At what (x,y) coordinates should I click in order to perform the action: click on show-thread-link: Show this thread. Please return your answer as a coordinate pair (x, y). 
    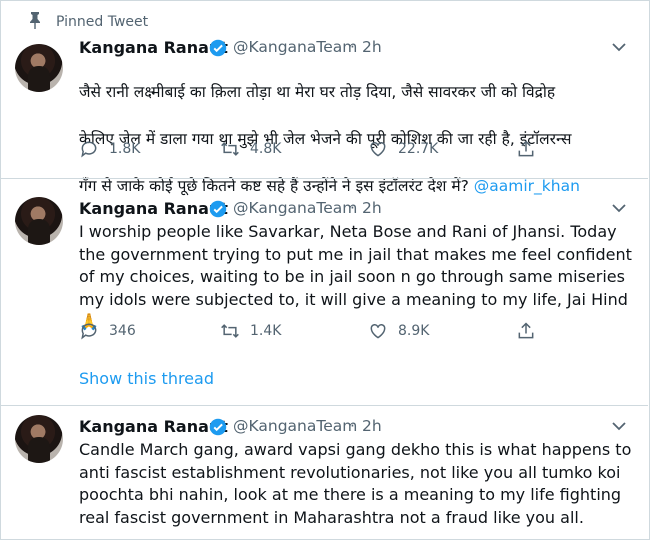
    Looking at the image, I should click on (146, 378).